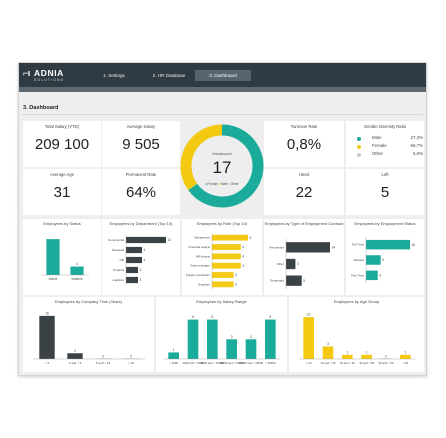 This screenshot has width=446, height=438. I want to click on title-divider, so click(222, 114).